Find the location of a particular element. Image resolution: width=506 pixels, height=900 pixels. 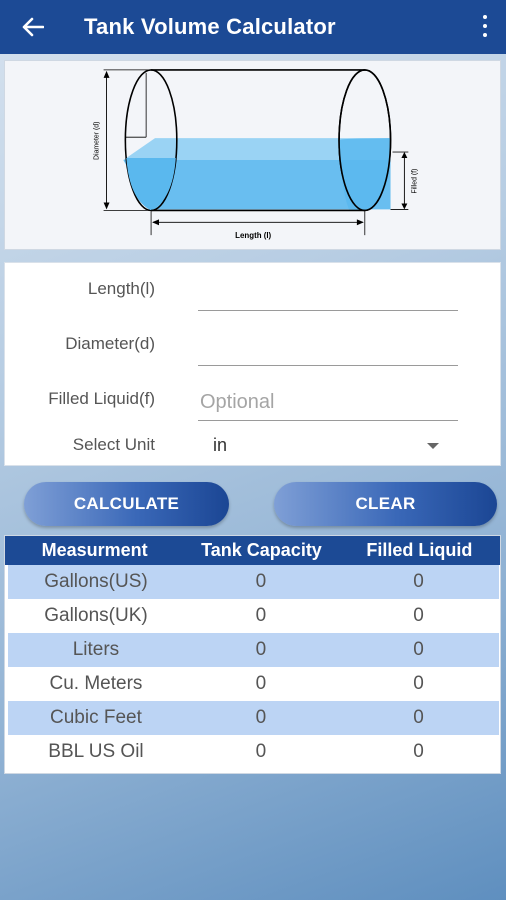

table-row: Cubic Feet 0 0 is located at coordinates (253, 718).